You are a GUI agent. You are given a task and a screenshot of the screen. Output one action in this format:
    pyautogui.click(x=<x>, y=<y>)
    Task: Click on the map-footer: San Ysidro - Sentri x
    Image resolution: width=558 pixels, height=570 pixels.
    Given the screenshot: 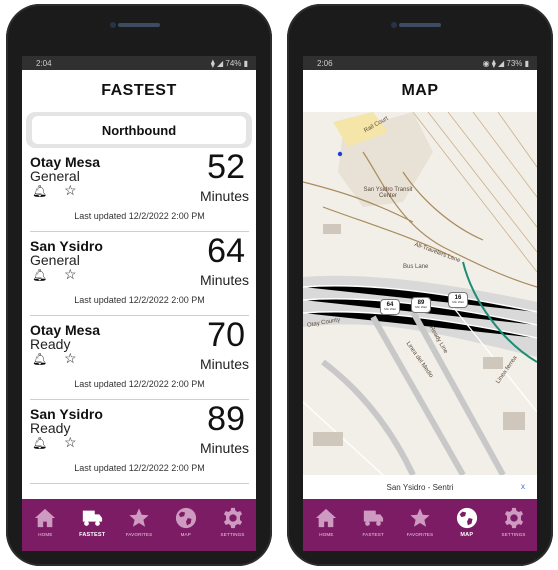 What is the action you would take?
    pyautogui.click(x=420, y=487)
    